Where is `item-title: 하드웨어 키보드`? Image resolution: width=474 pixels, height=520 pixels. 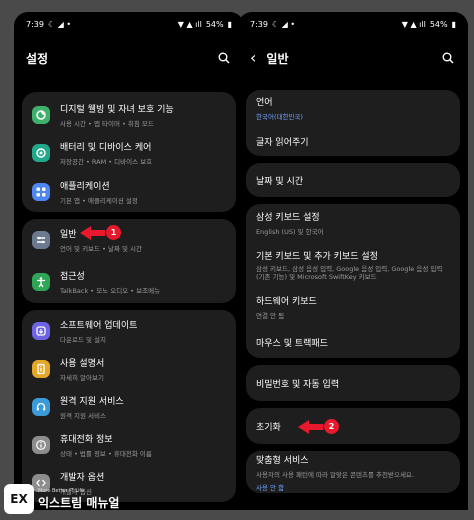
item-title: 하드웨어 키보드 is located at coordinates (286, 302).